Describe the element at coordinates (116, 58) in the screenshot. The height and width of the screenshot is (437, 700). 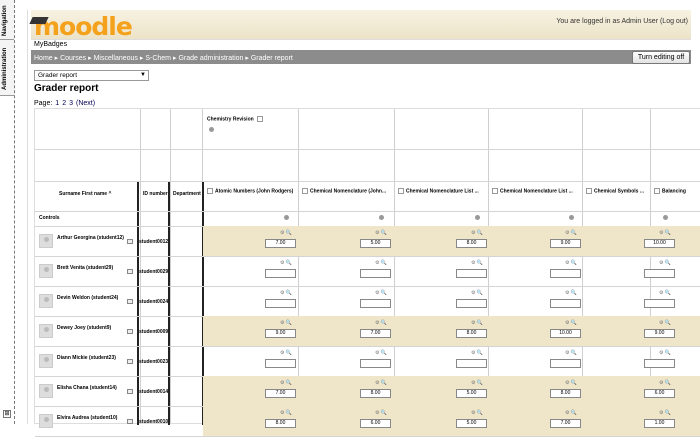
I see `breadcrumb-item: Miscellaneous` at that location.